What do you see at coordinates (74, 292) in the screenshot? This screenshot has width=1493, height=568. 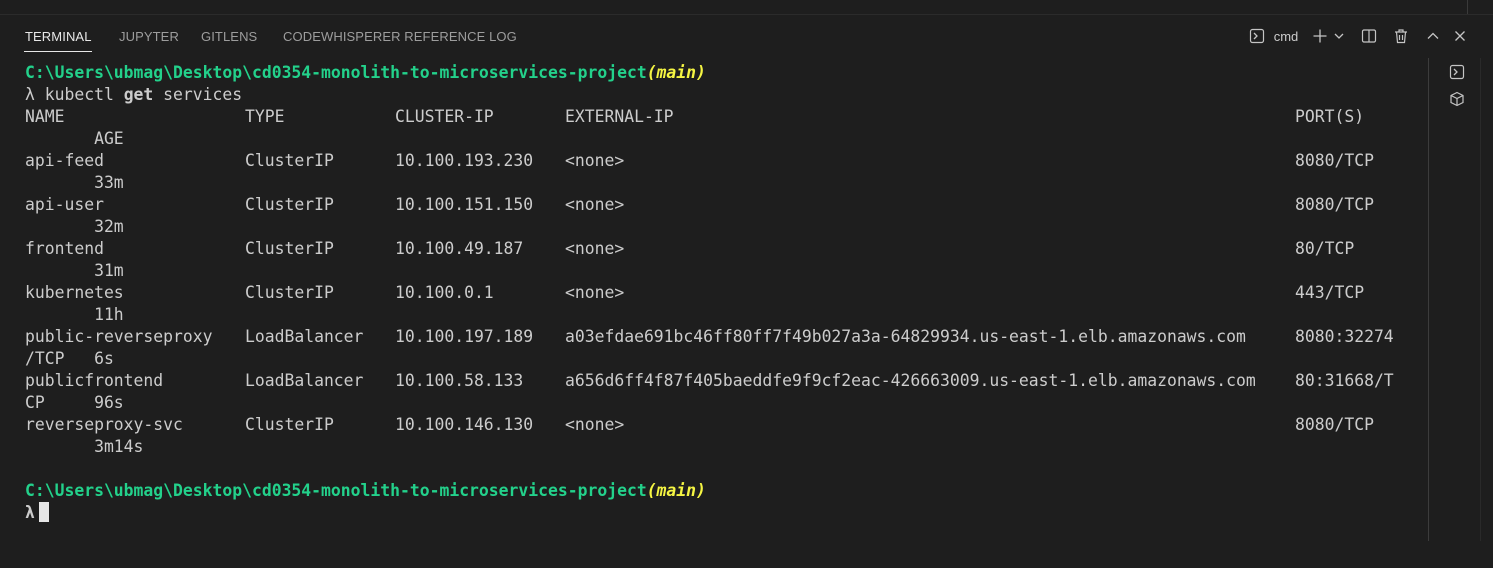 I see `service-name: kubernetes` at bounding box center [74, 292].